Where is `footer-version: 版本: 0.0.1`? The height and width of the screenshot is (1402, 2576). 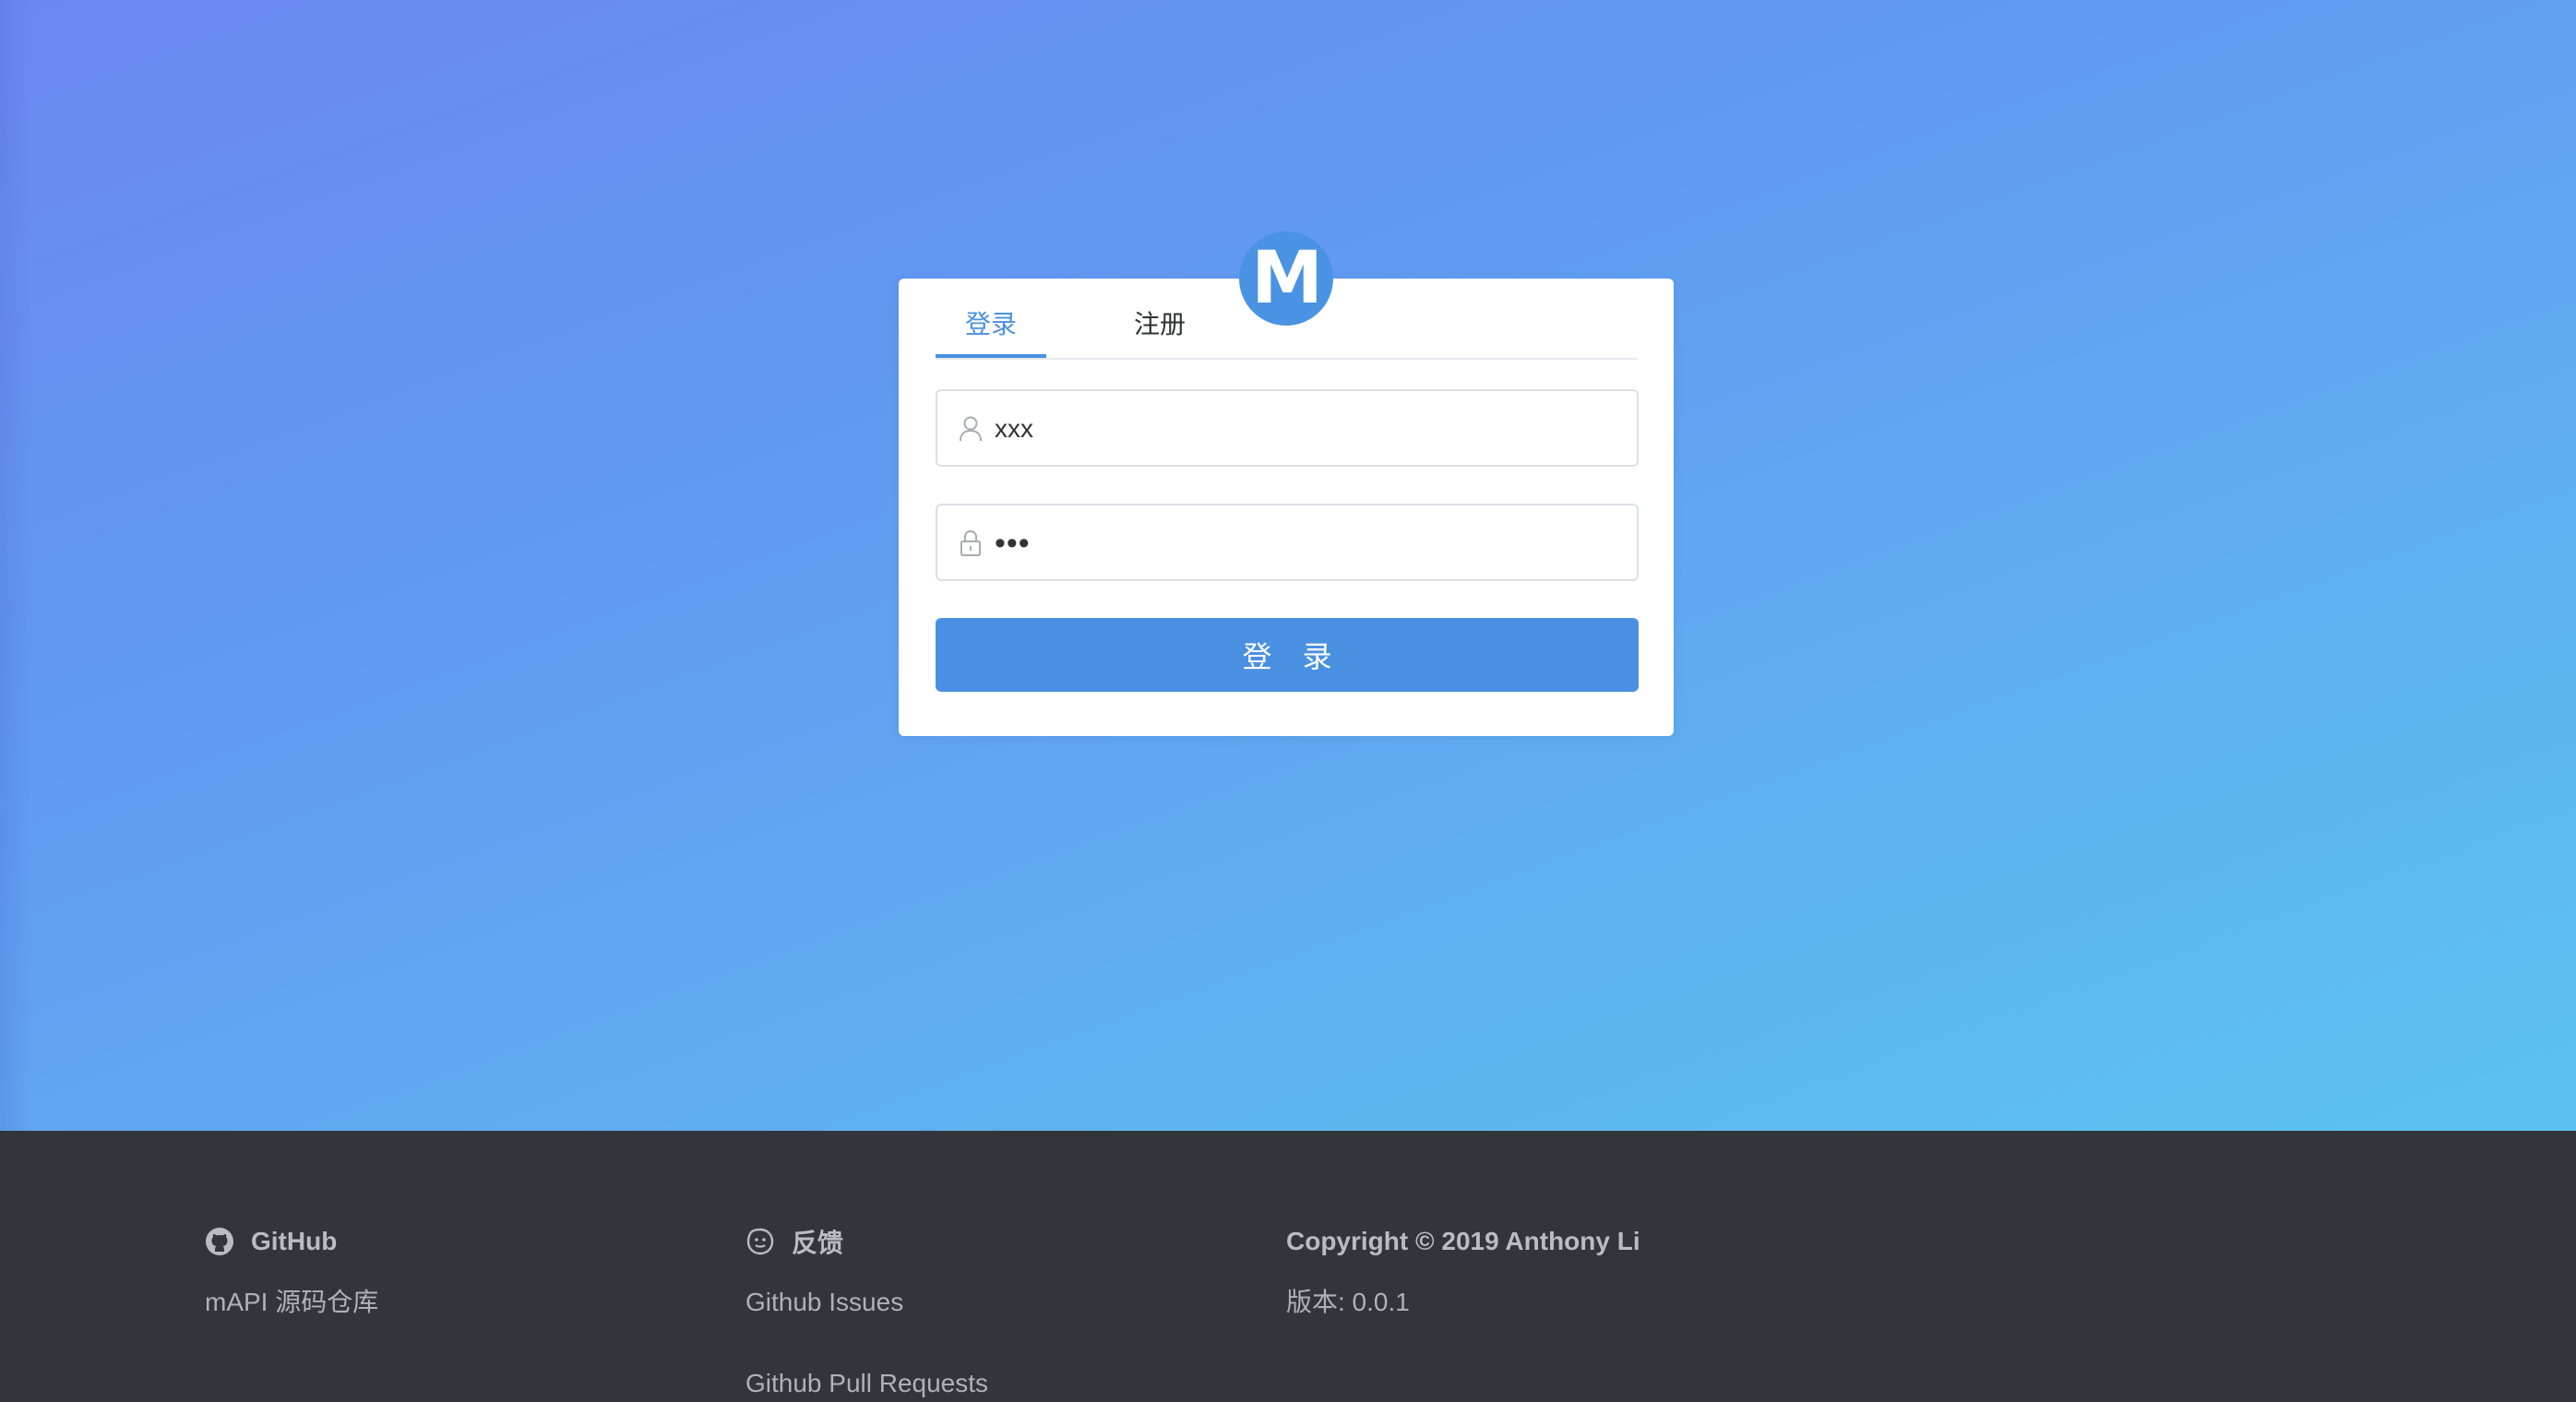
footer-version: 版本: 0.0.1 is located at coordinates (1348, 1302).